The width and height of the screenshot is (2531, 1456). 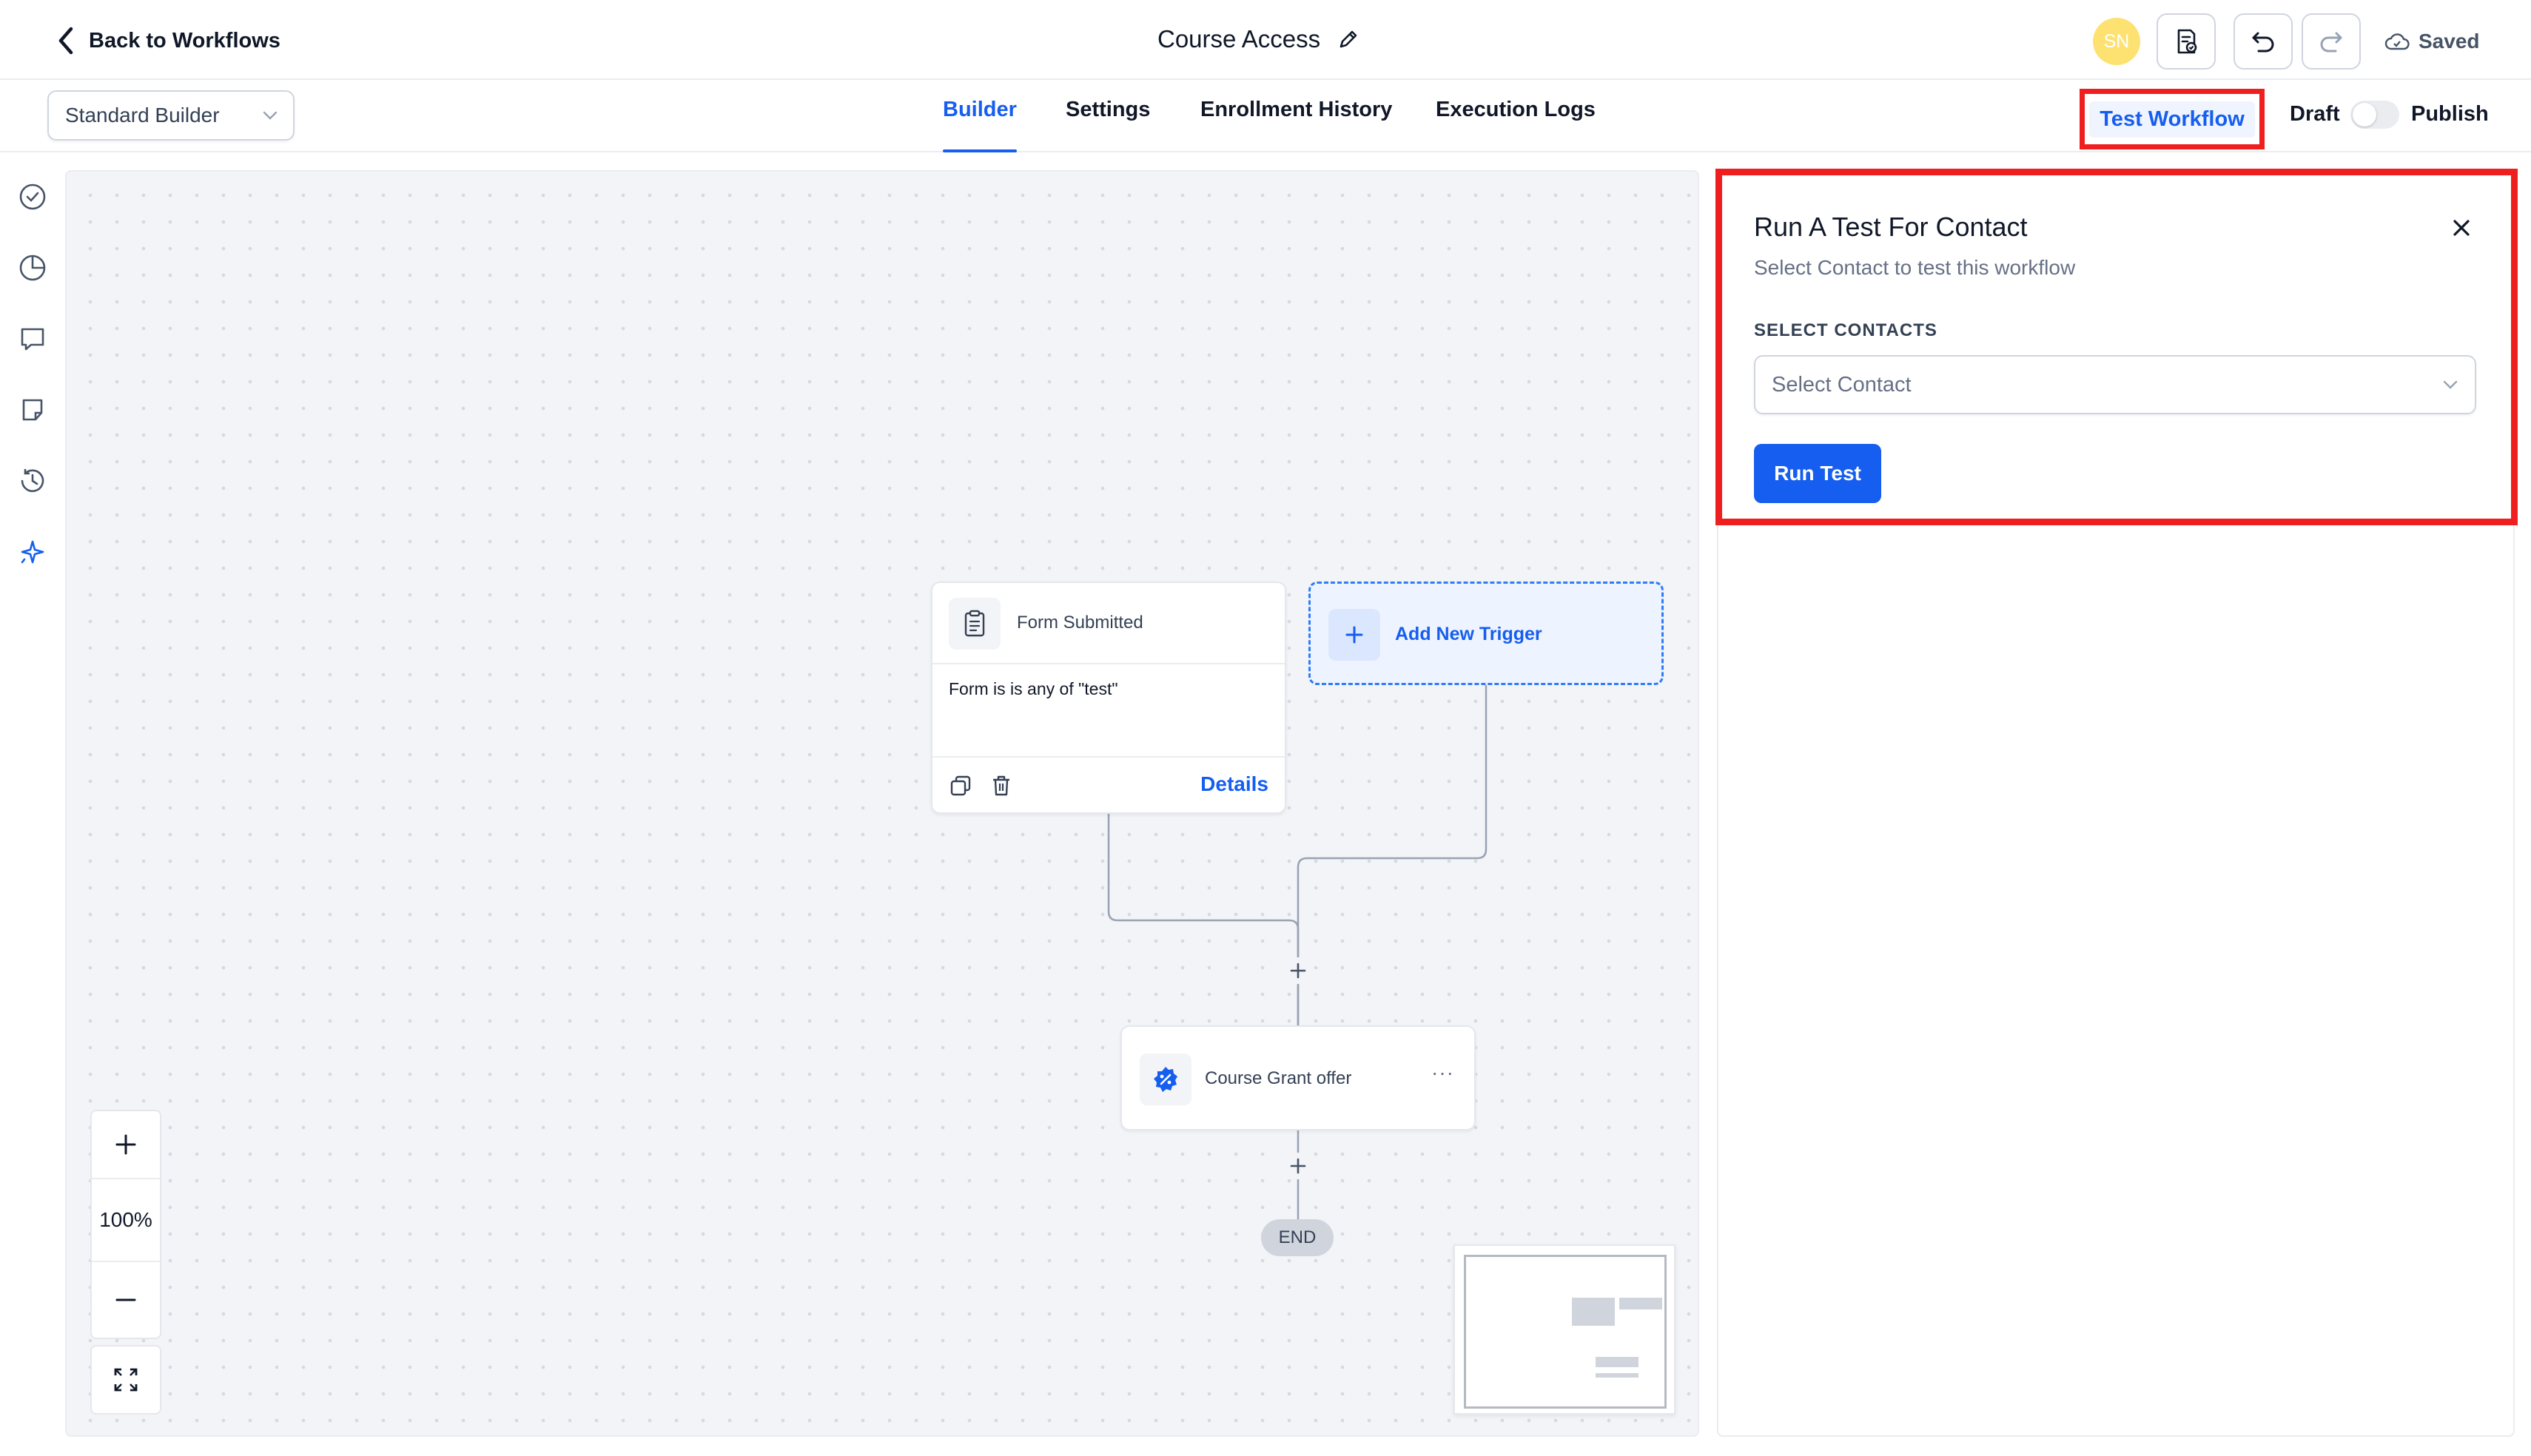 What do you see at coordinates (2449, 42) in the screenshot?
I see `saved-label: Saved` at bounding box center [2449, 42].